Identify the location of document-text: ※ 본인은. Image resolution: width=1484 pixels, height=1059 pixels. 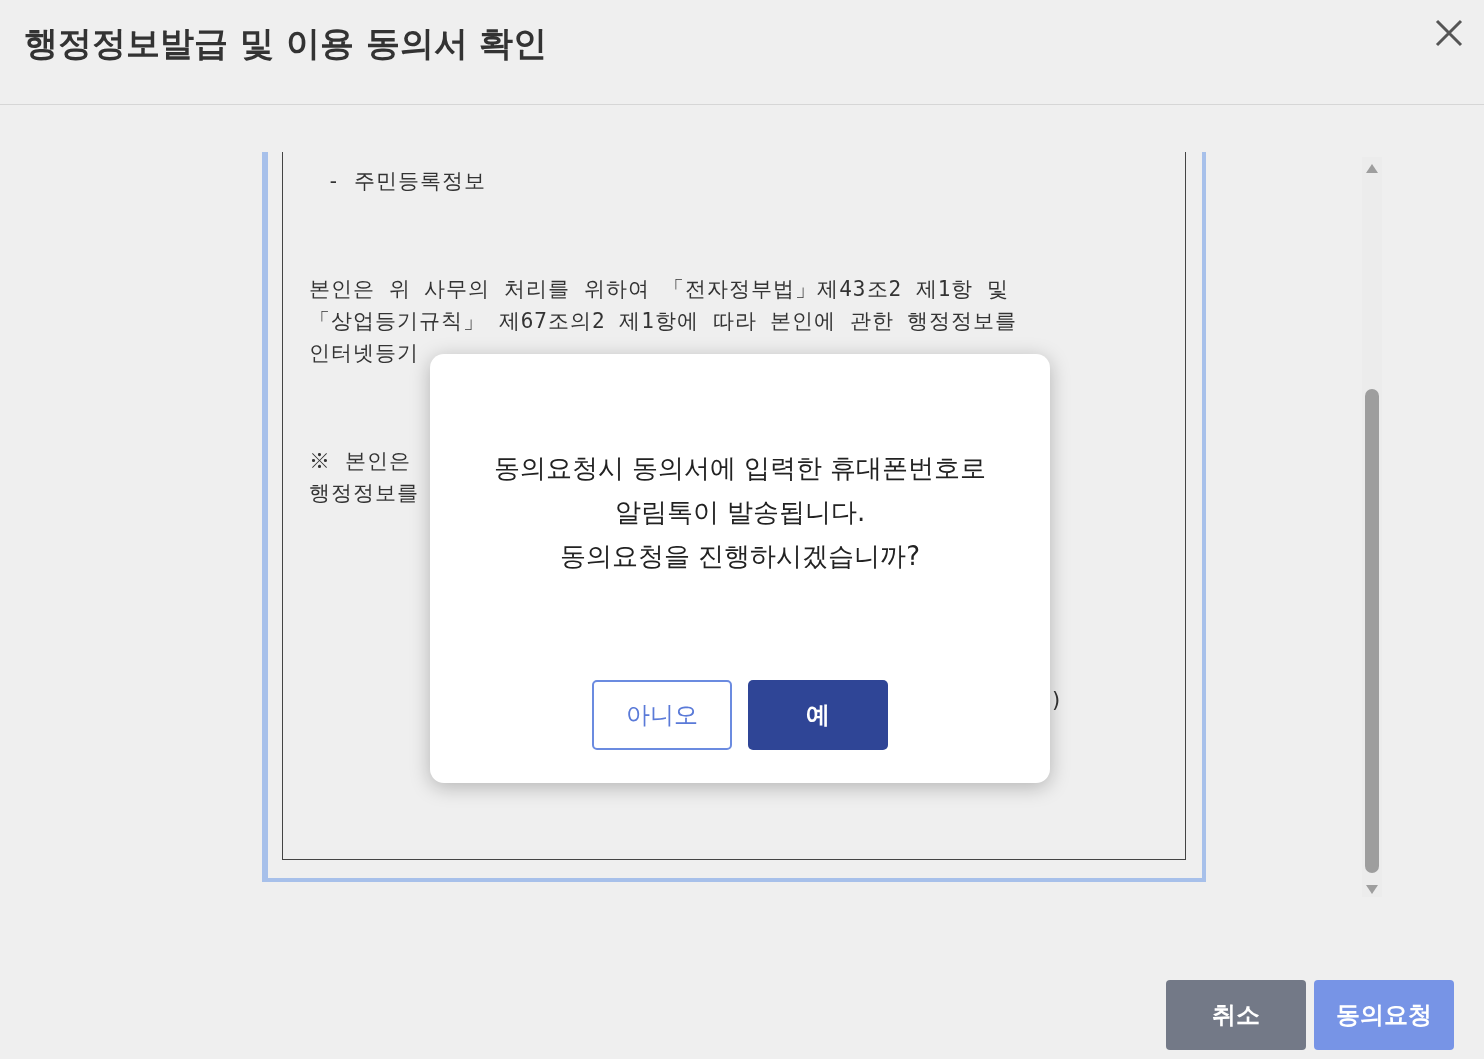
(360, 461).